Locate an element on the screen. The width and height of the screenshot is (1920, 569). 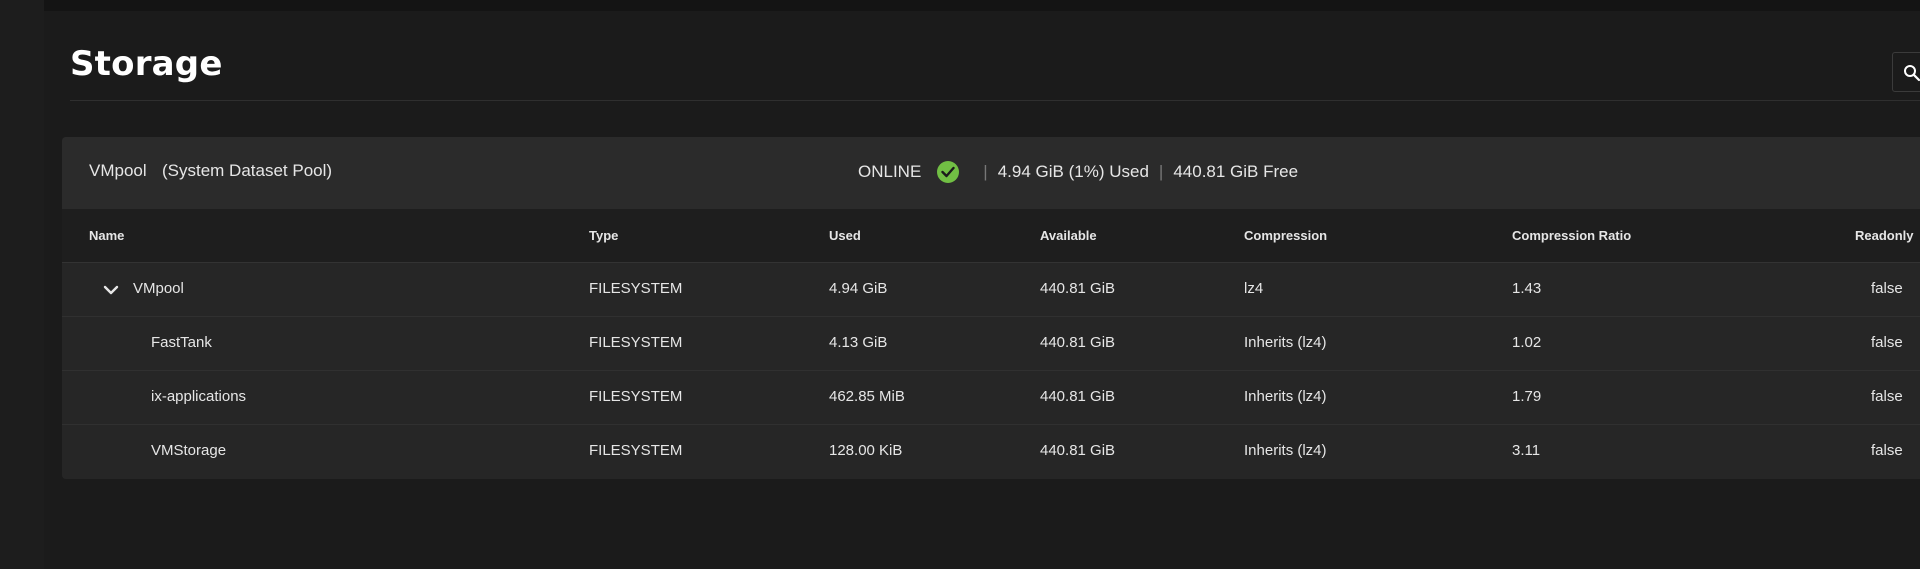
dataset-used: 462.85 MiB is located at coordinates (867, 396).